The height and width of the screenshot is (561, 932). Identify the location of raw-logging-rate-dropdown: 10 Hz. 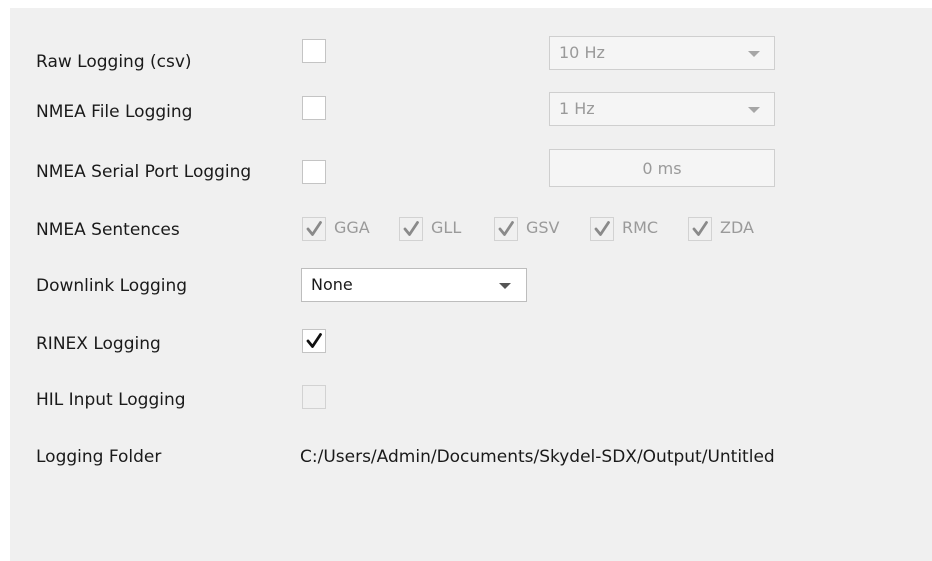
(662, 53).